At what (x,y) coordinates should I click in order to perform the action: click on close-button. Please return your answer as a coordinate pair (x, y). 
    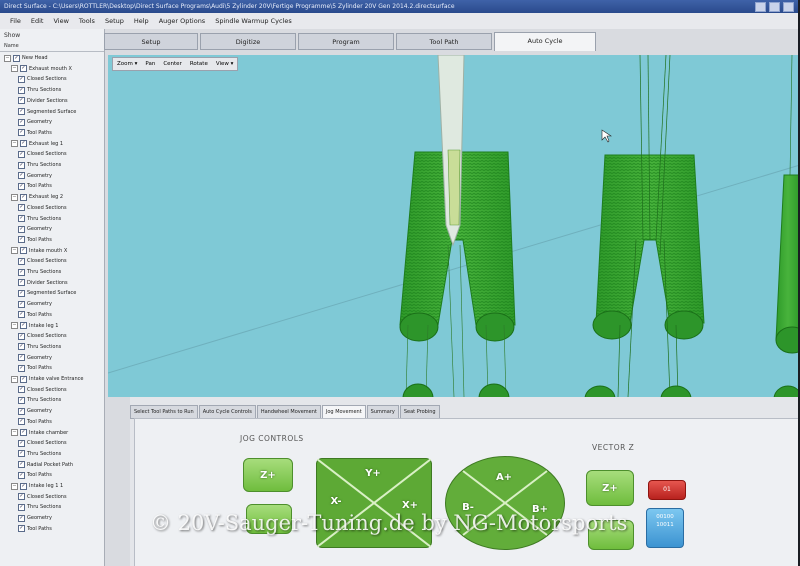
    Looking at the image, I should click on (788, 7).